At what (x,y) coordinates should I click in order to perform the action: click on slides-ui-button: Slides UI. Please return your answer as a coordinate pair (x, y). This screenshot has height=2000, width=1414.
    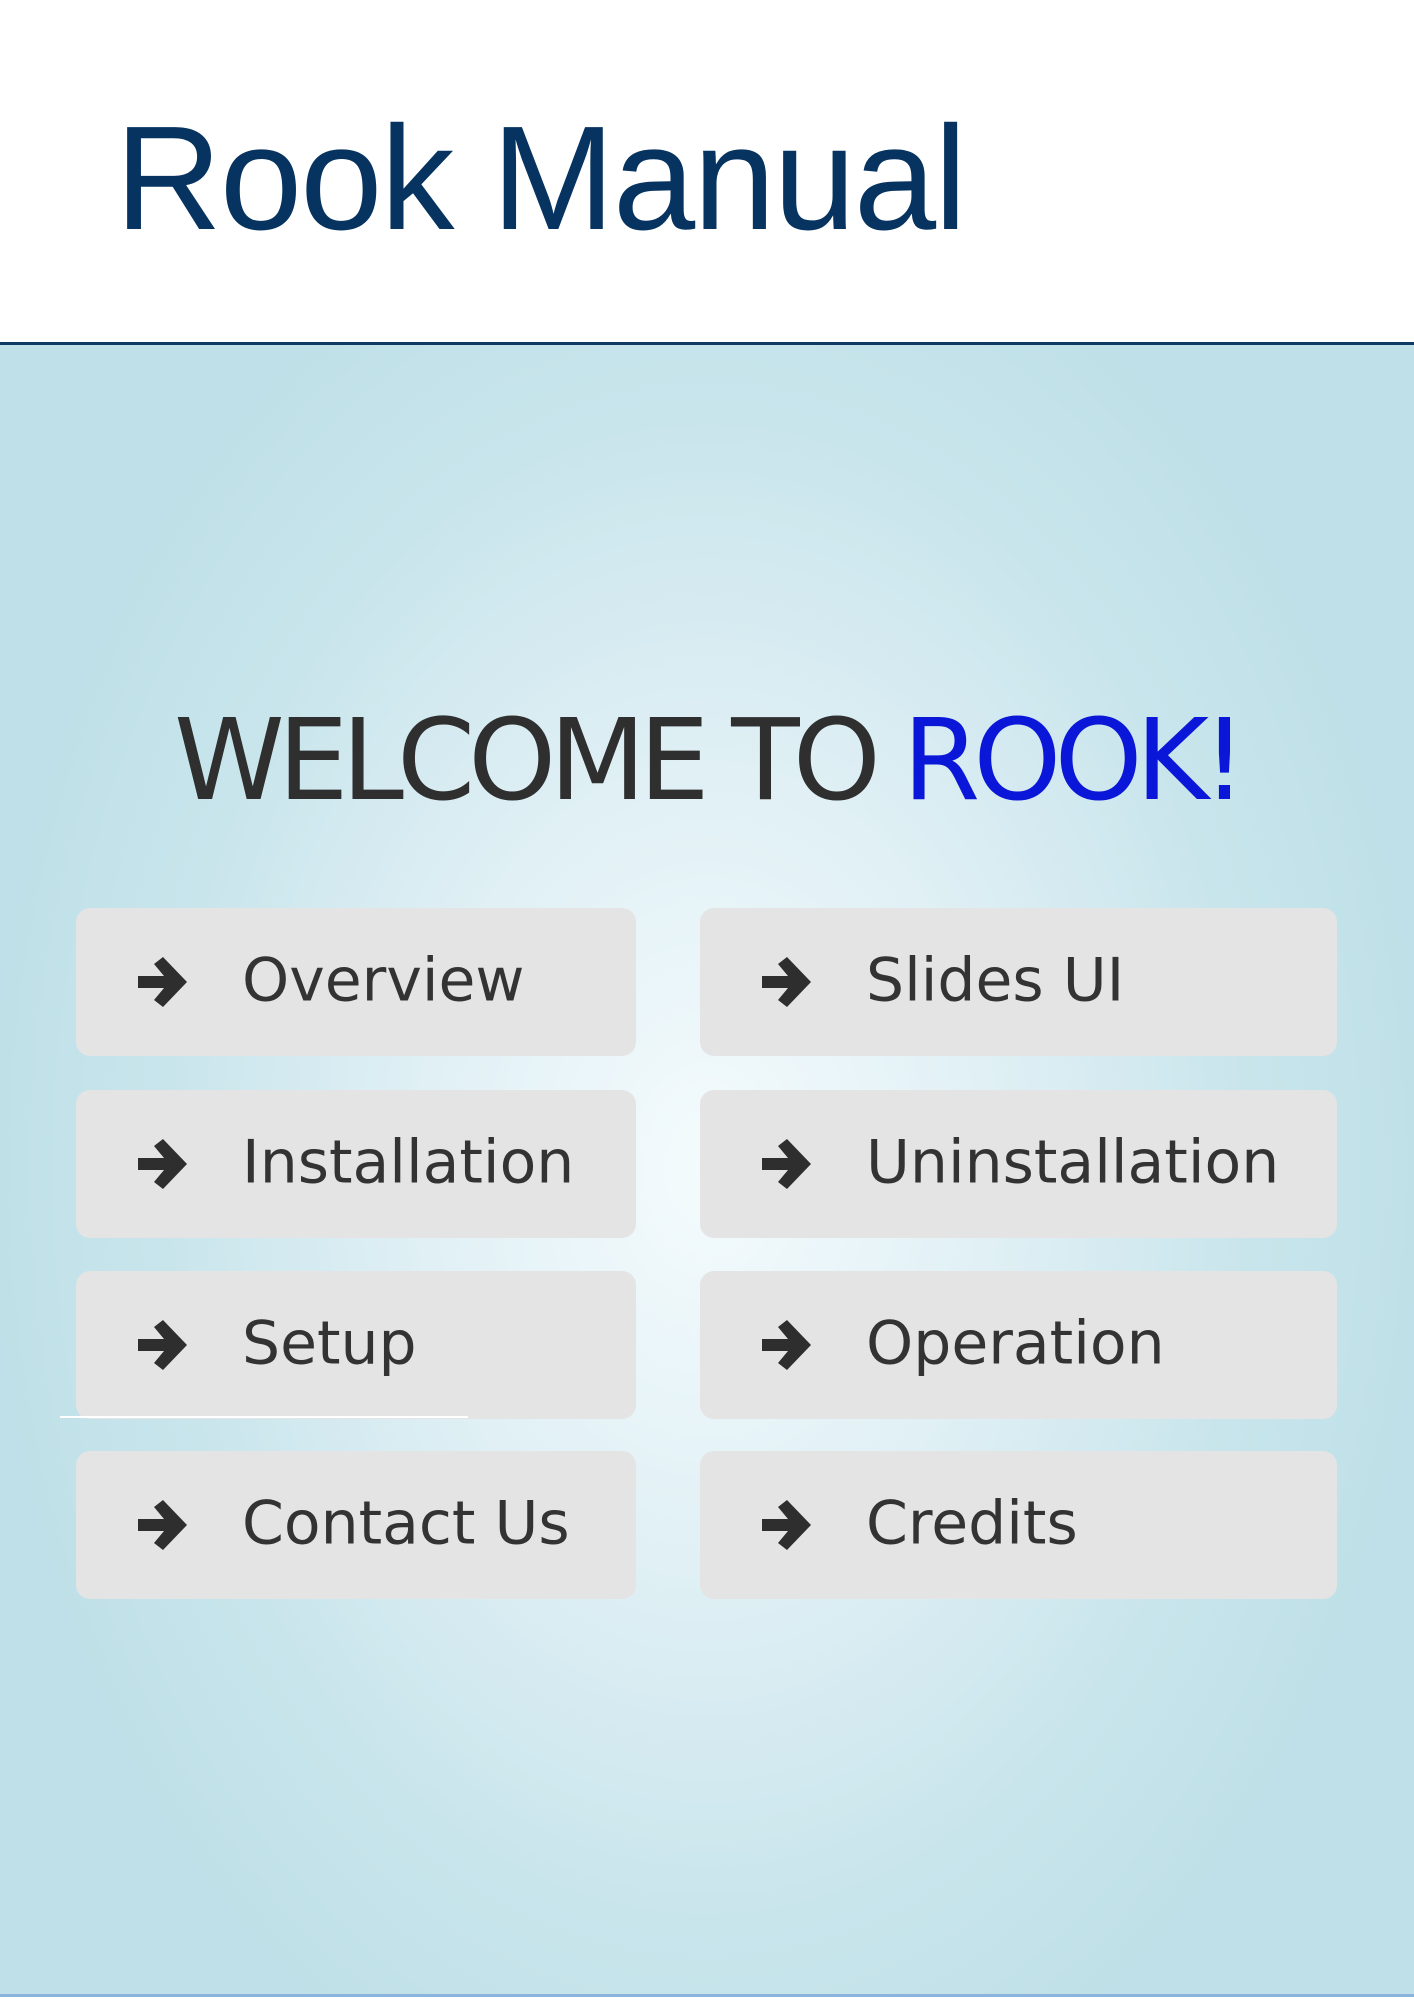
    Looking at the image, I should click on (1018, 982).